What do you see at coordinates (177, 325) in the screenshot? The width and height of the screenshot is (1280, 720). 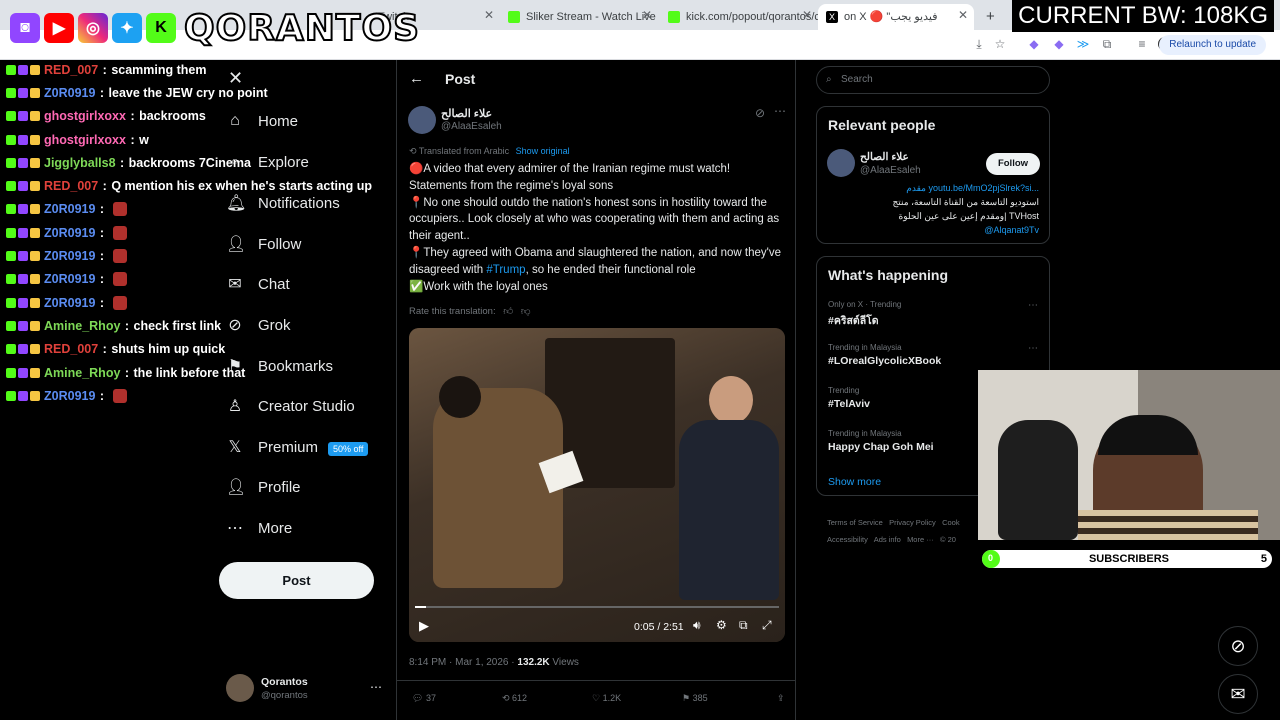 I see `chat-text: check first link` at bounding box center [177, 325].